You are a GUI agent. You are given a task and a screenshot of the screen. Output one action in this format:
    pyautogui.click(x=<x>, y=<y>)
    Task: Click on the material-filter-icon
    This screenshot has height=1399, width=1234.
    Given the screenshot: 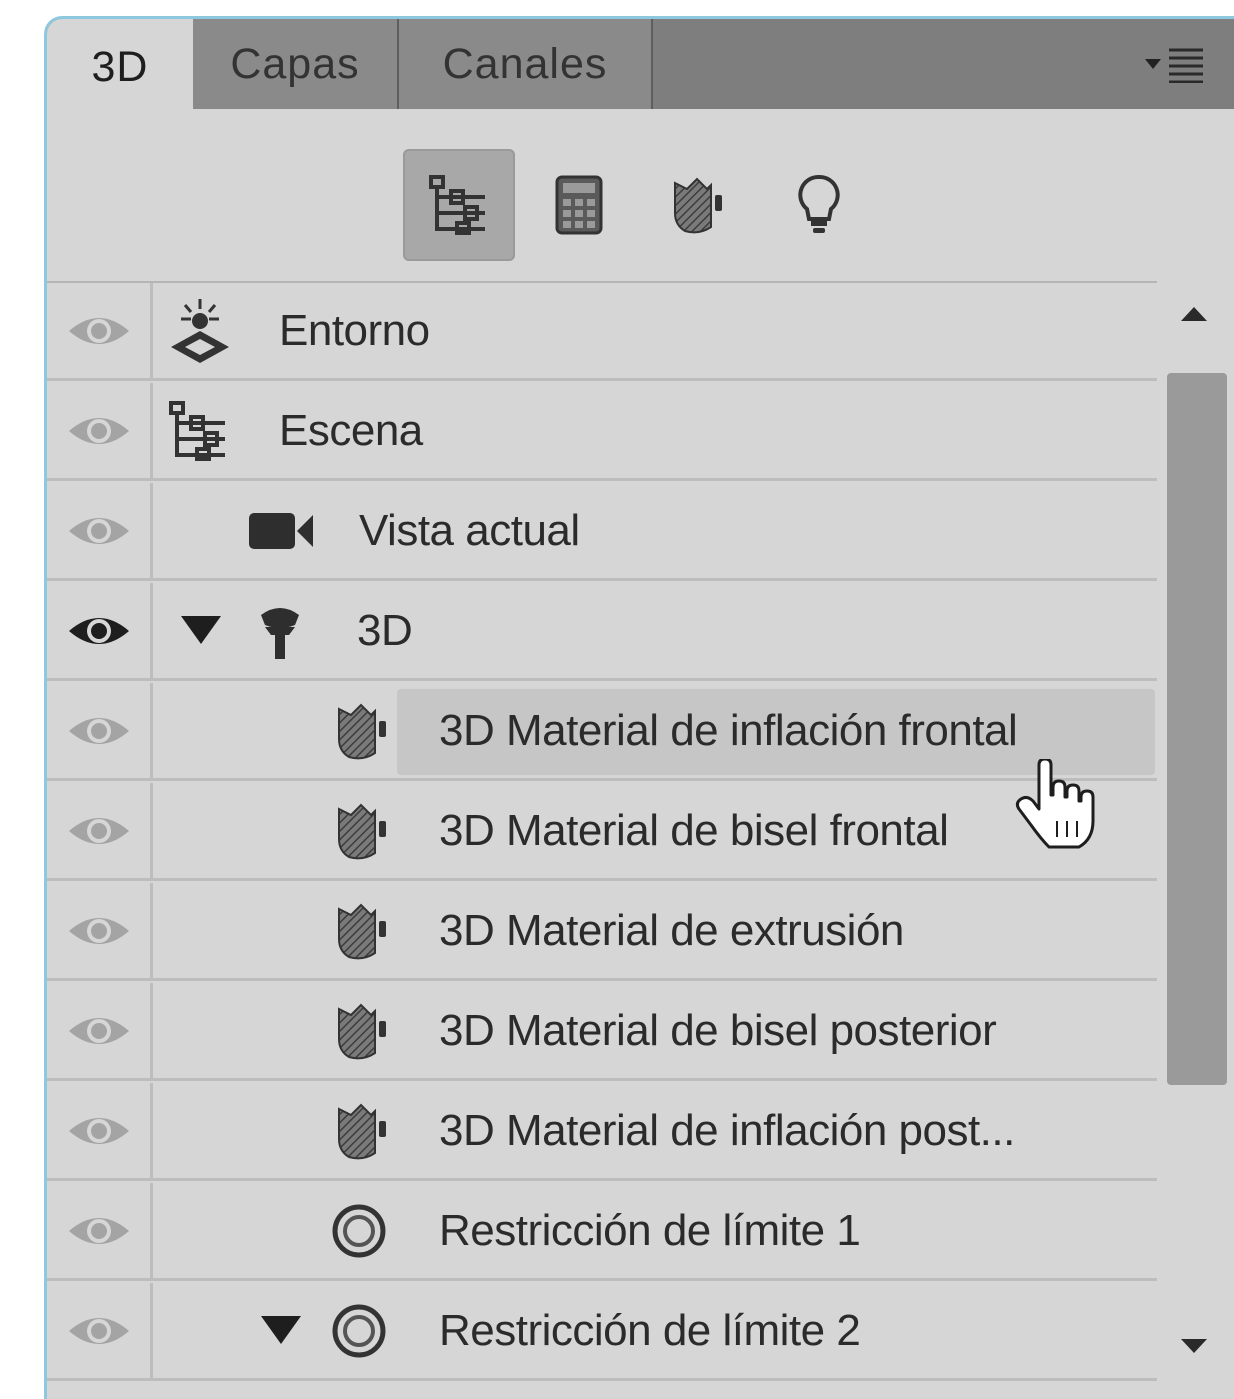 What is the action you would take?
    pyautogui.click(x=699, y=205)
    